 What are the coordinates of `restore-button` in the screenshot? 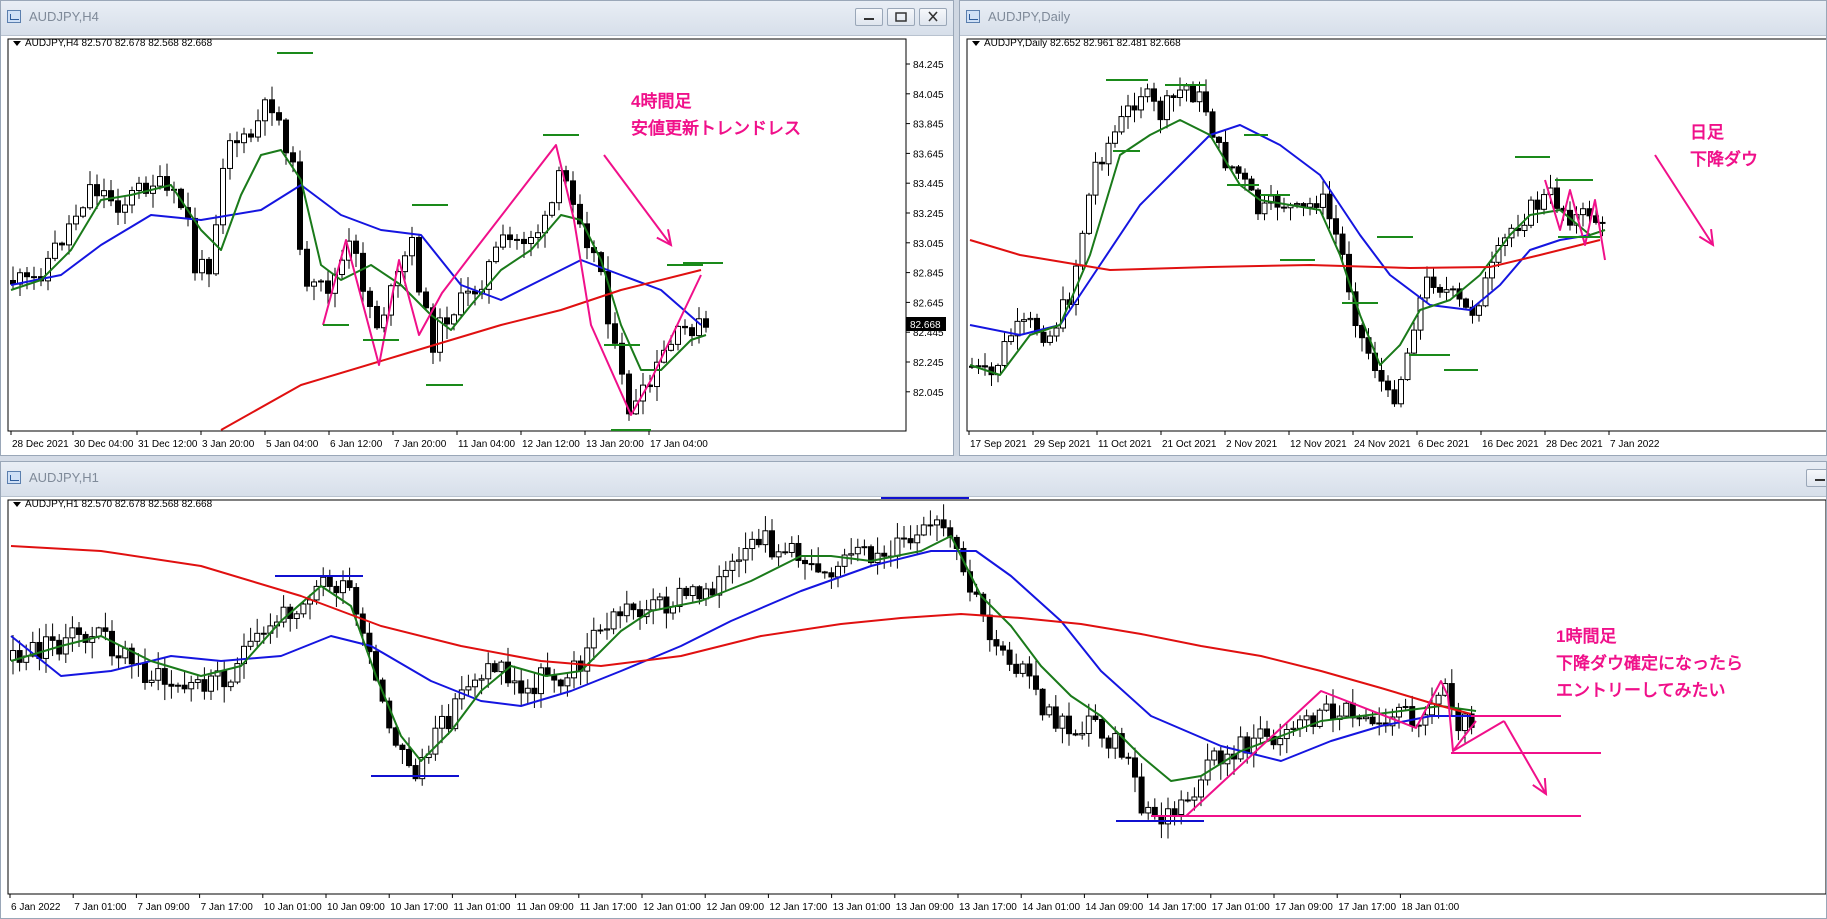 It's located at (901, 17).